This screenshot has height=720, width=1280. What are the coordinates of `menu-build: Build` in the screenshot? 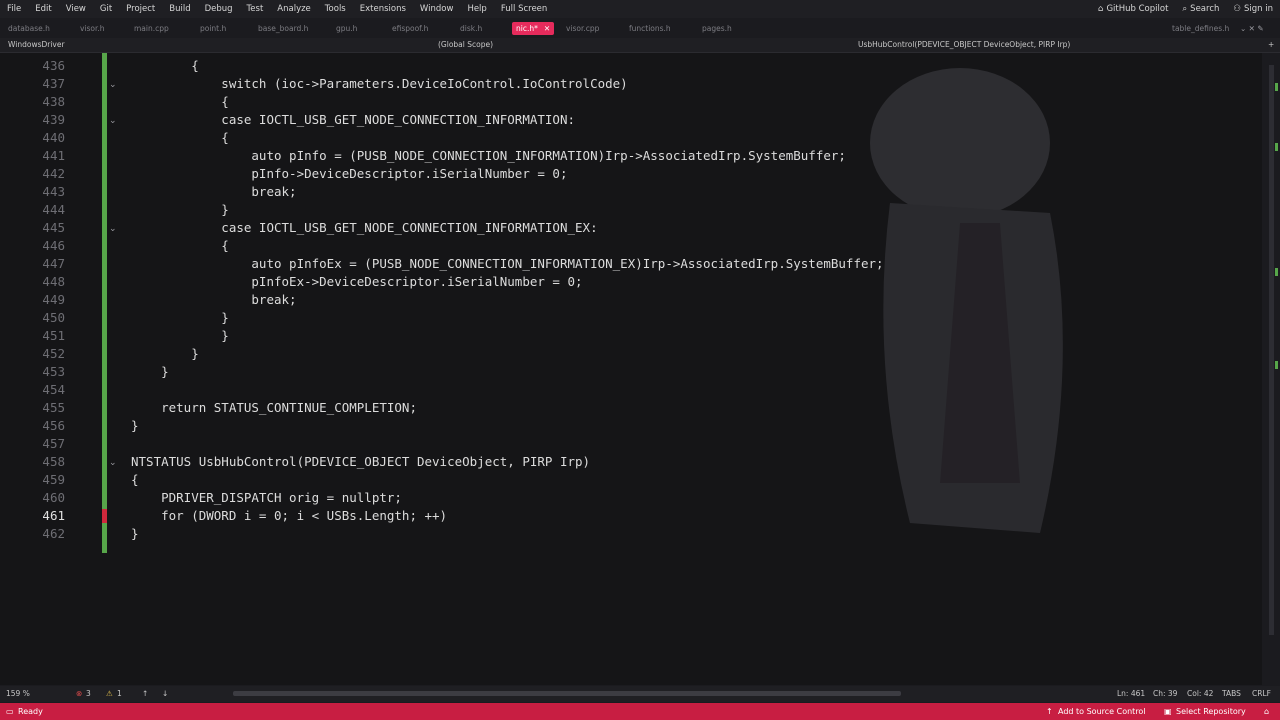 It's located at (179, 9).